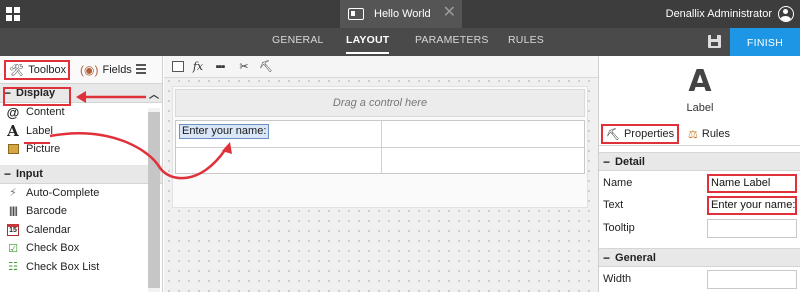  Describe the element at coordinates (356, 14) in the screenshot. I see `form-document-icon` at that location.